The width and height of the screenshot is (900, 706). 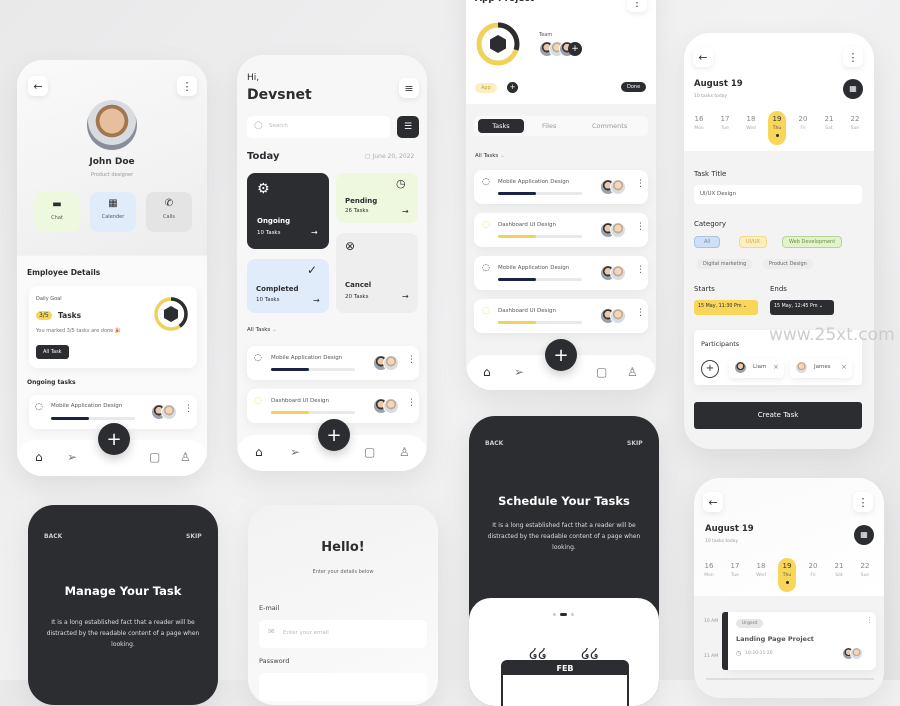 I want to click on task-title: Dashboard UI Design, so click(x=527, y=311).